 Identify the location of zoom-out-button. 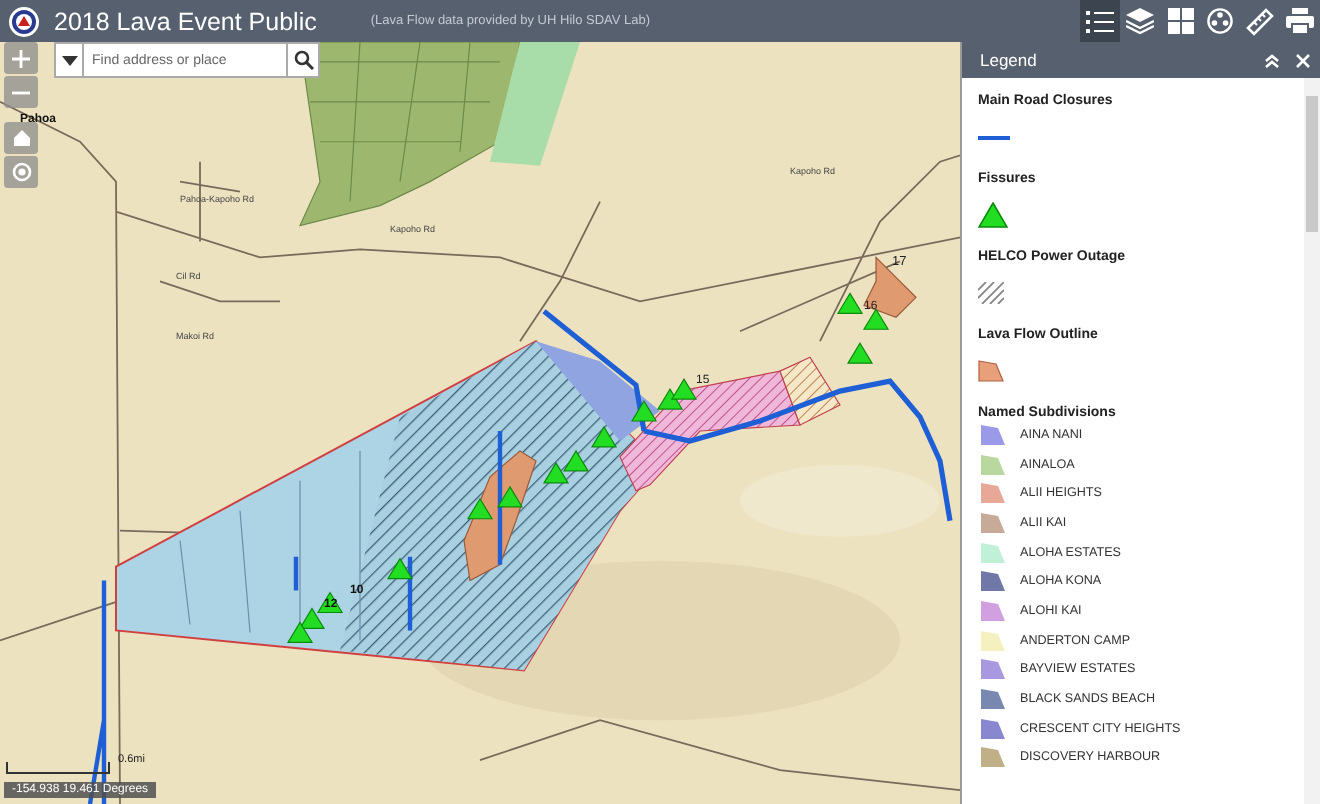
(21, 92).